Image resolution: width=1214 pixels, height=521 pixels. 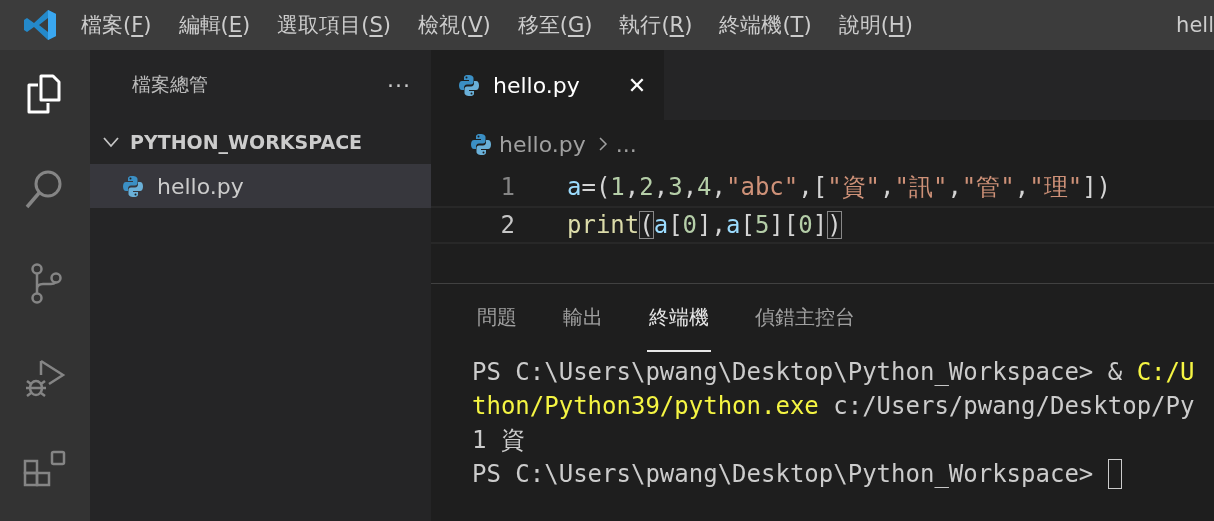 I want to click on line-number: 2, so click(x=507, y=225).